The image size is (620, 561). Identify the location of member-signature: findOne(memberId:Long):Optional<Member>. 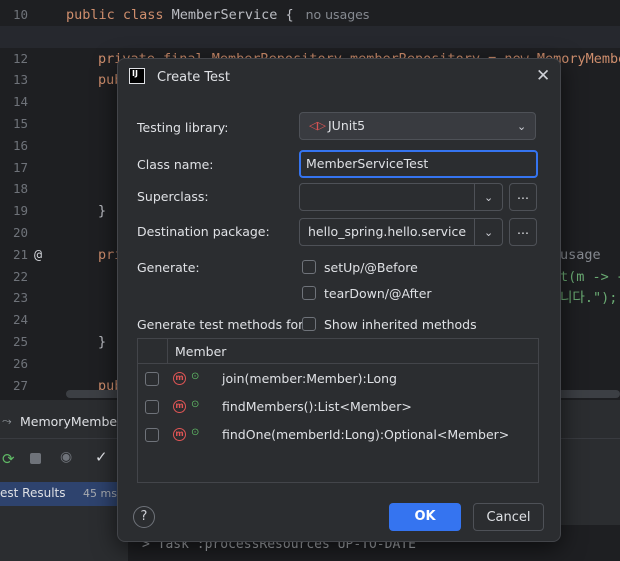
(366, 434).